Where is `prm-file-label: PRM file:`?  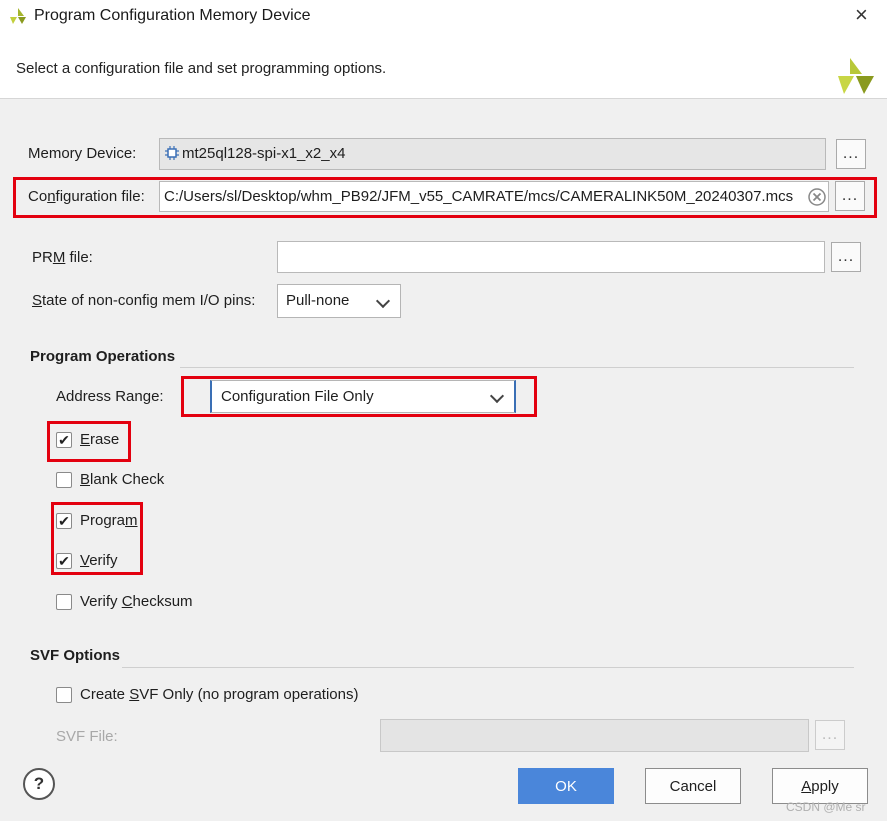
prm-file-label: PRM file: is located at coordinates (62, 257).